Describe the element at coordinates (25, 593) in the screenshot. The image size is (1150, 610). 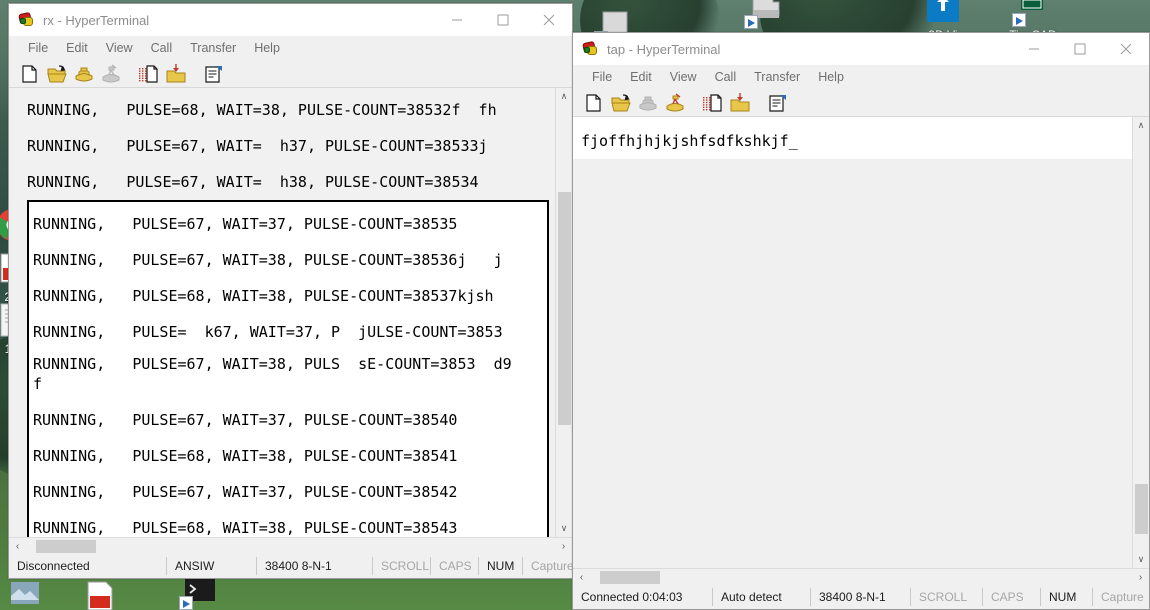
I see `png-icon` at that location.